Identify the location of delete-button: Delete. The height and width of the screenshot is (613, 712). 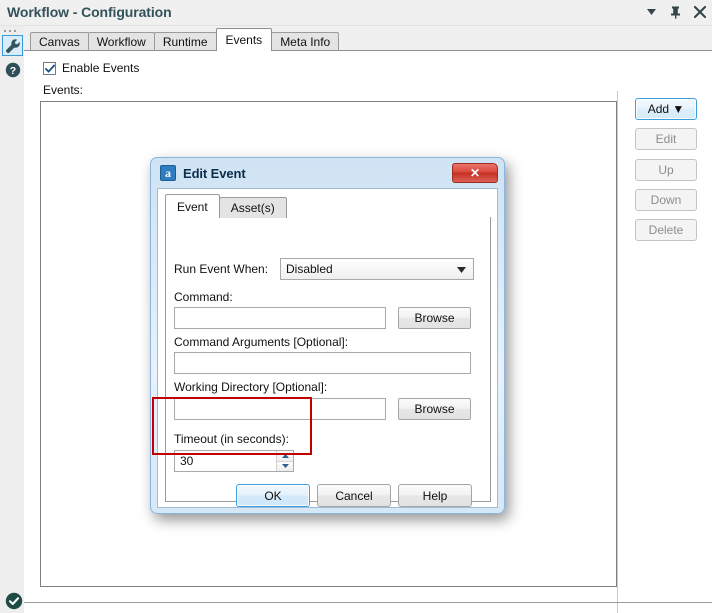
(666, 230).